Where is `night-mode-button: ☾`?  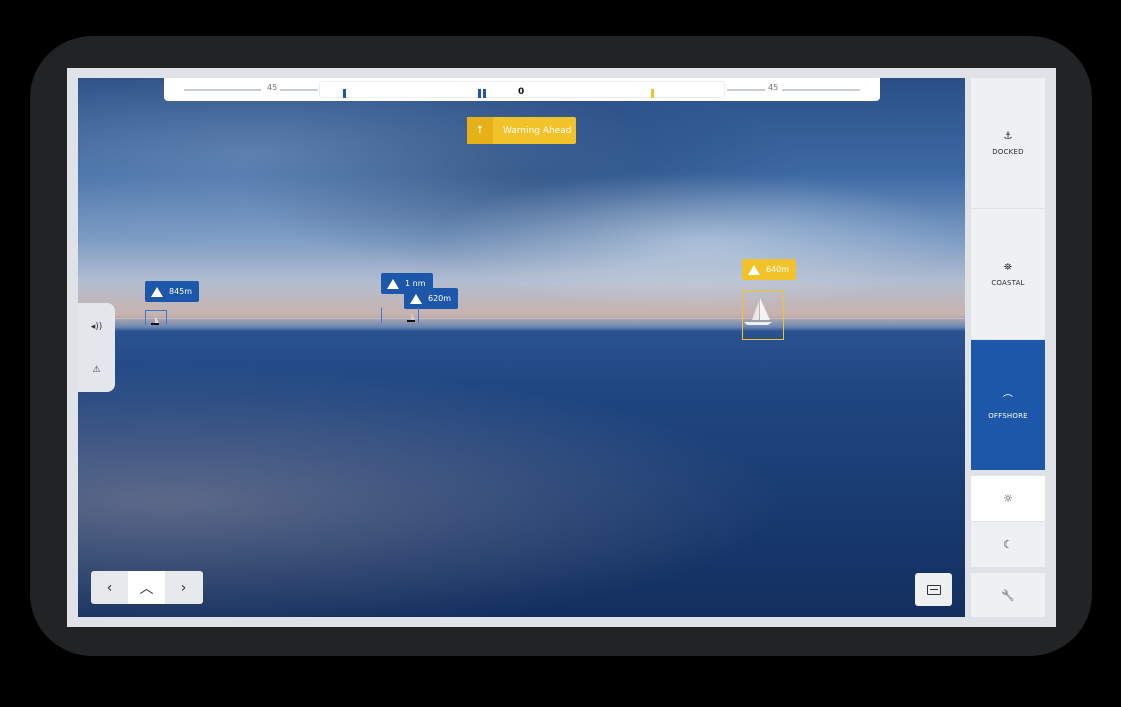
night-mode-button: ☾ is located at coordinates (1008, 544).